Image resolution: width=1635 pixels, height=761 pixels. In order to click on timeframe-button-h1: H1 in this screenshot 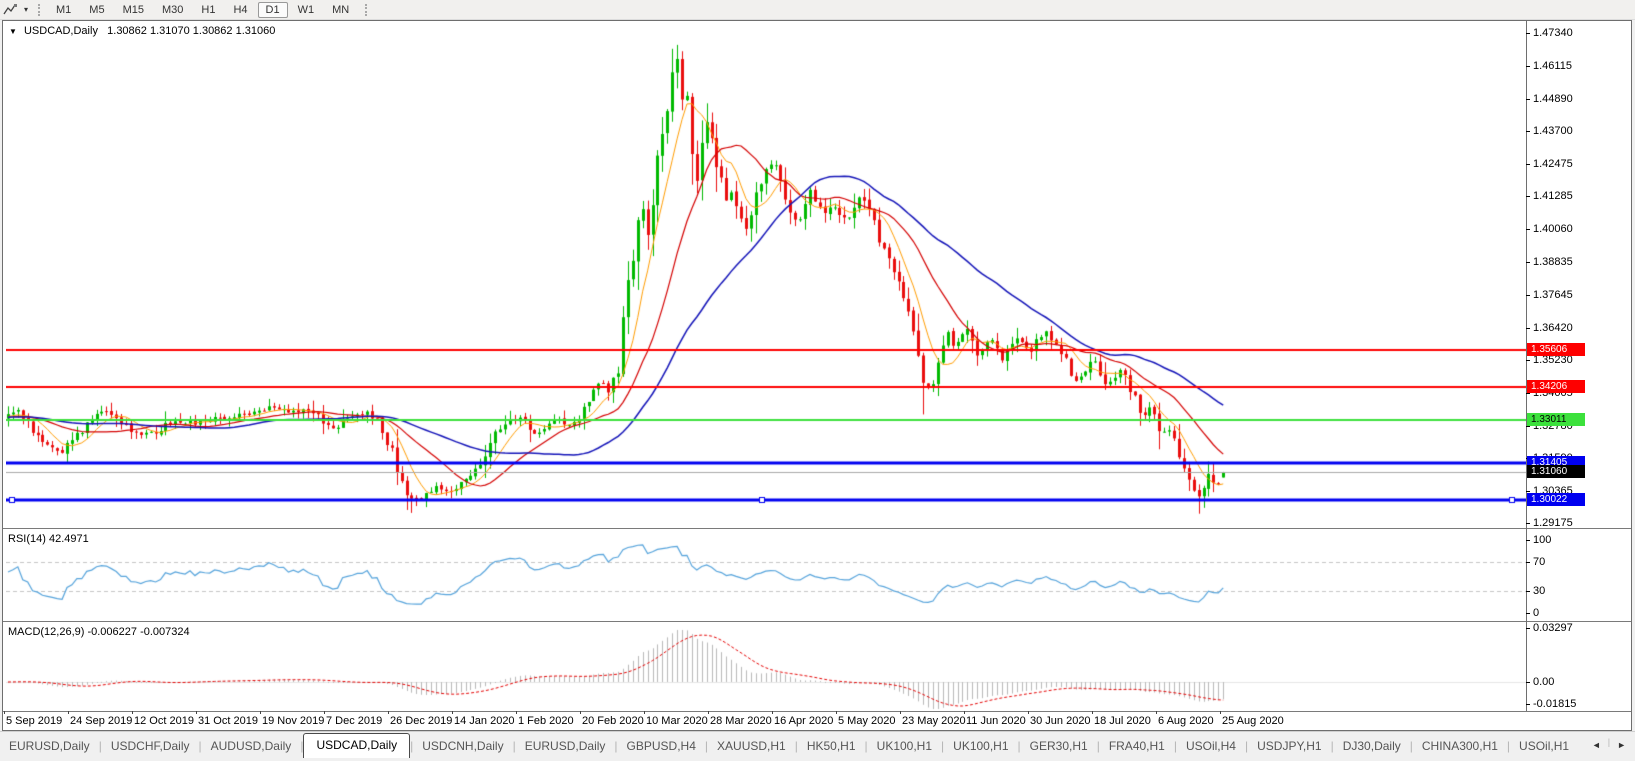, I will do `click(208, 10)`.